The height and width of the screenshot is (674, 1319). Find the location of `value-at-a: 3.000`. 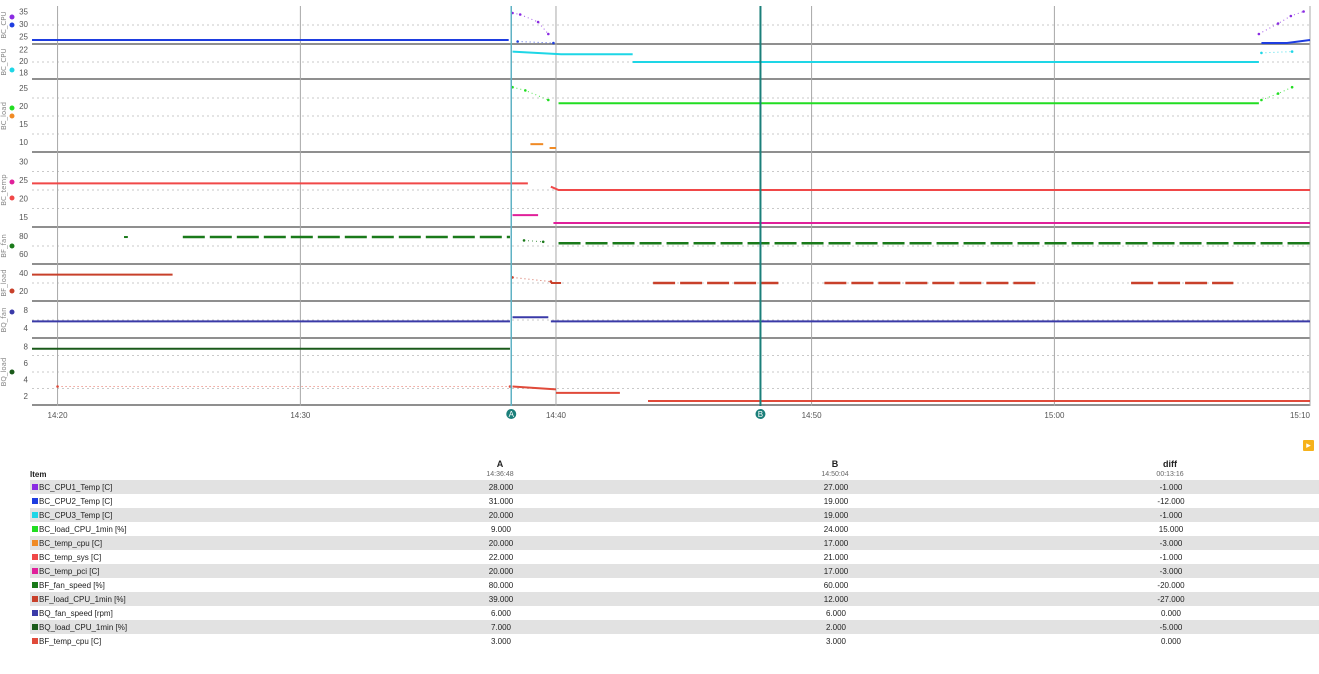

value-at-a: 3.000 is located at coordinates (501, 641).